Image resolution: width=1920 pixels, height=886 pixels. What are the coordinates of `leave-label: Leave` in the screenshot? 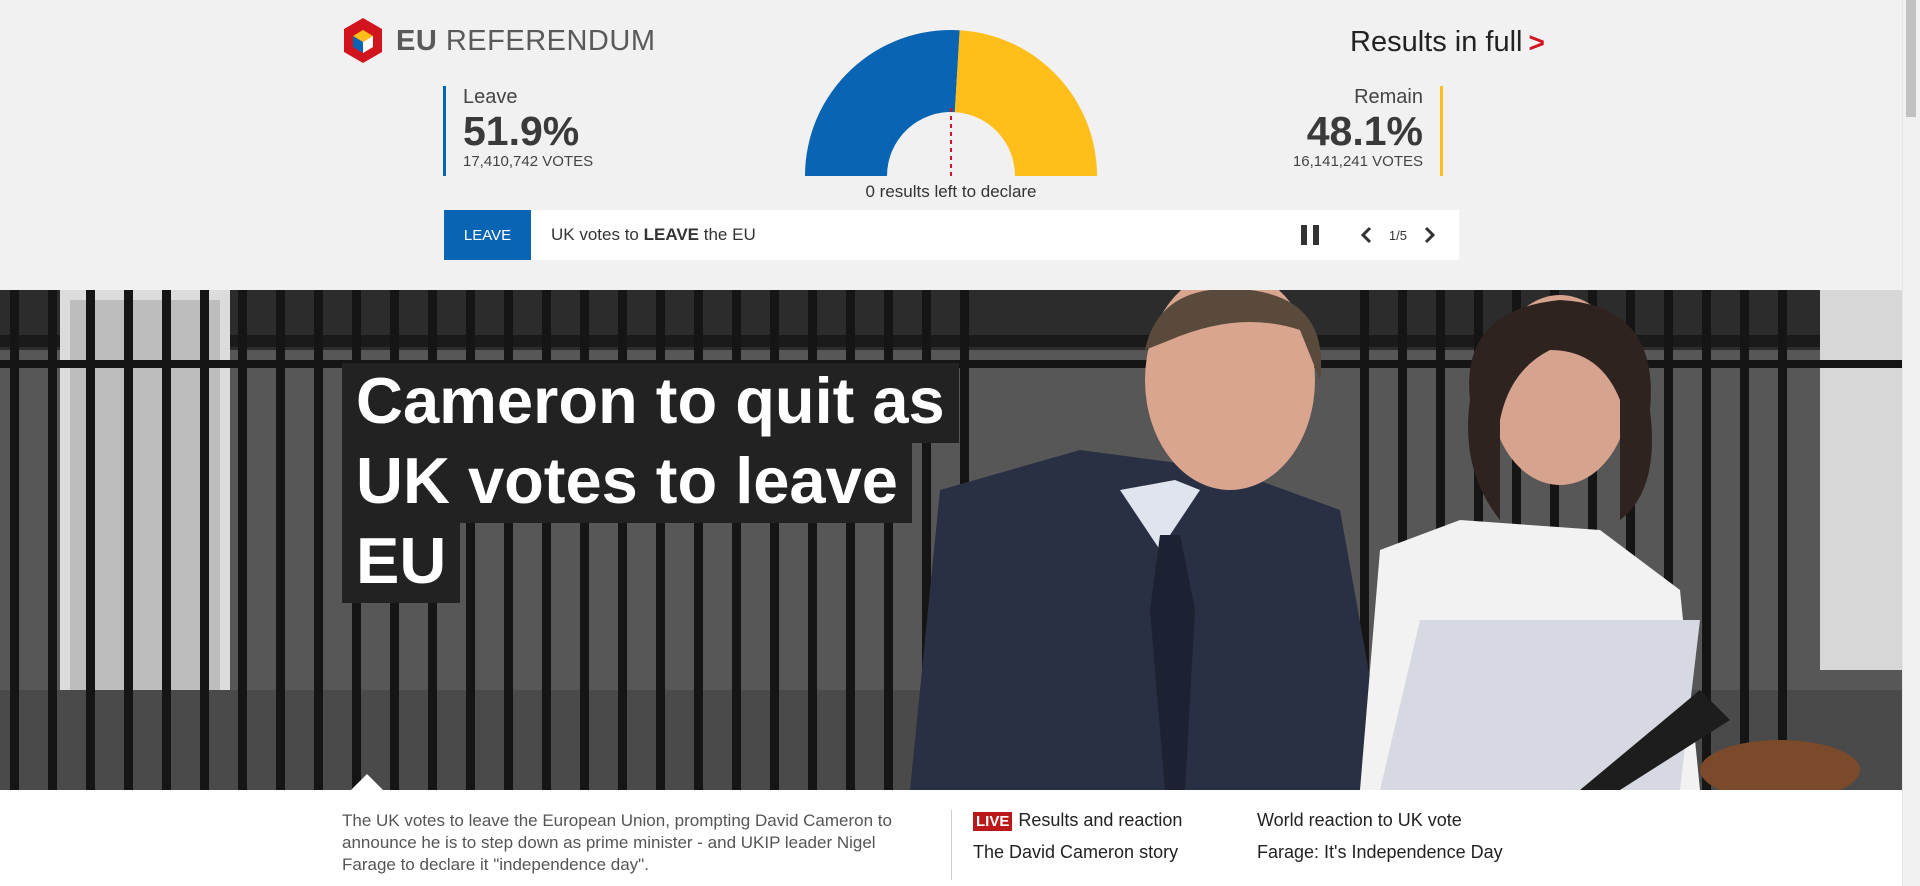 It's located at (490, 97).